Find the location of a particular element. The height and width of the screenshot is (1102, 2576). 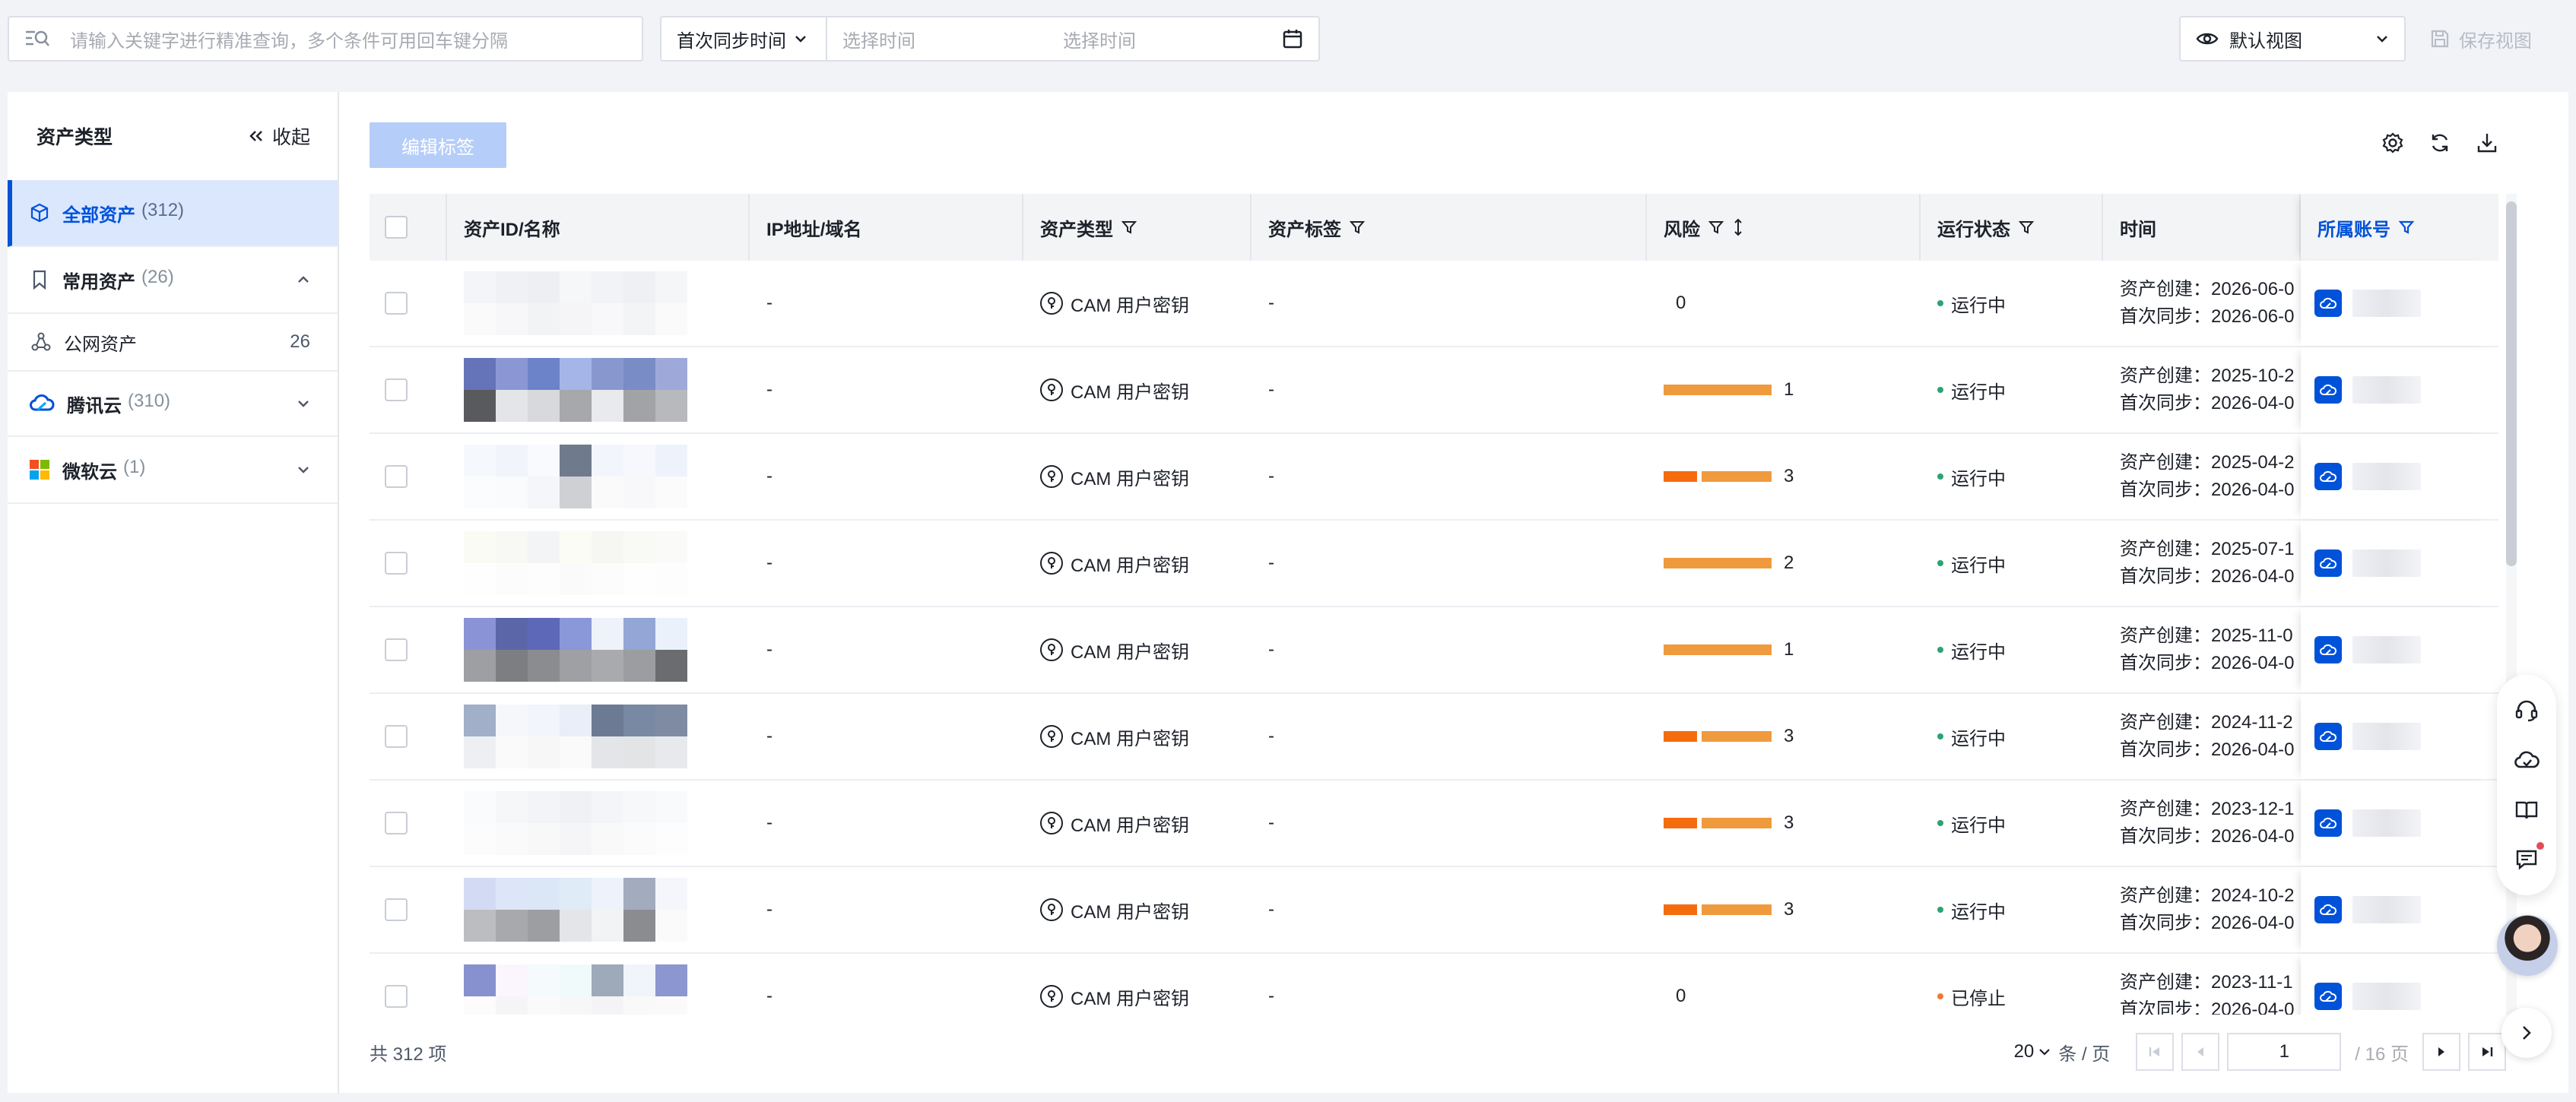

sidebar-item-all-assets: 全部资产 (312) is located at coordinates (173, 213).